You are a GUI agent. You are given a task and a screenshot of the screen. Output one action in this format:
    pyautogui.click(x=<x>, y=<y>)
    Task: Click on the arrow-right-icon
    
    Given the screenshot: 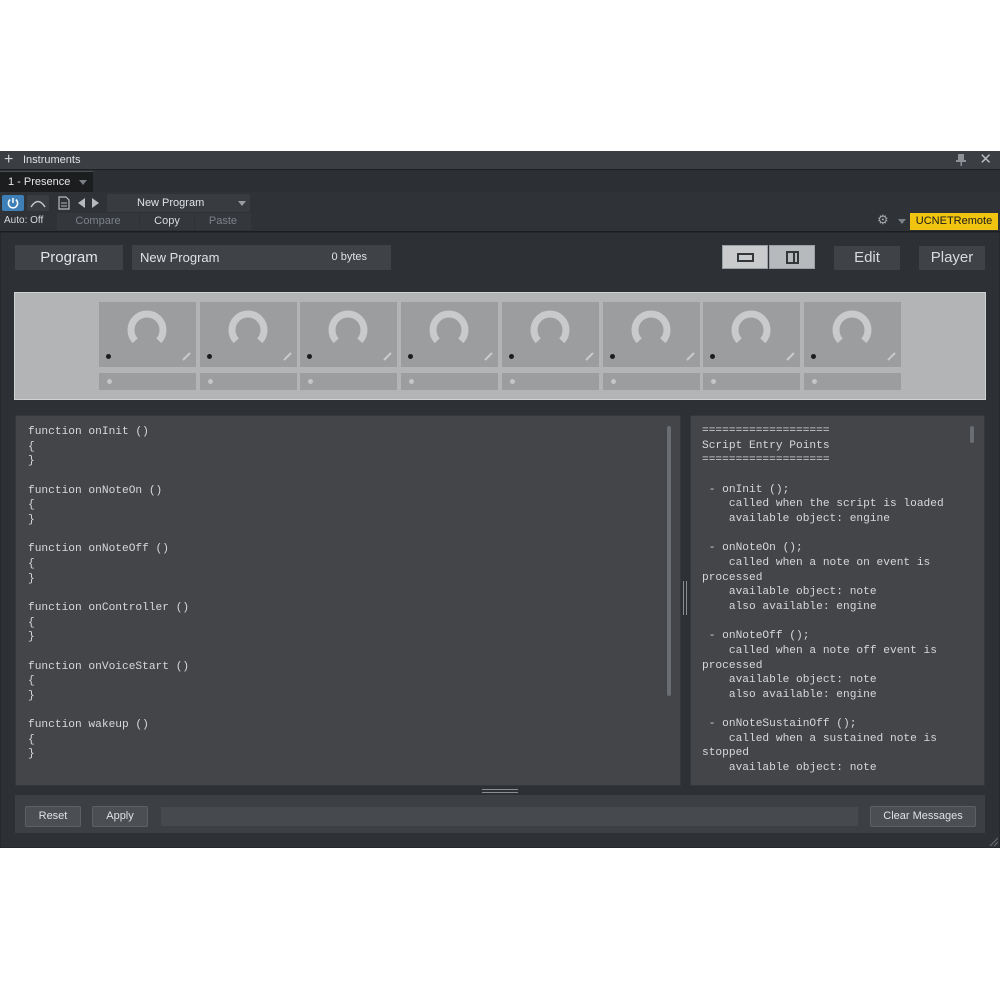 What is the action you would take?
    pyautogui.click(x=95, y=203)
    